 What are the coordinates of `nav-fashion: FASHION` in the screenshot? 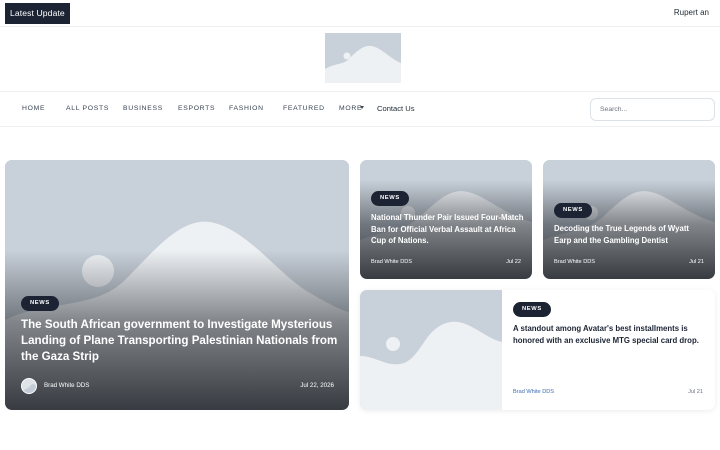 It's located at (246, 108).